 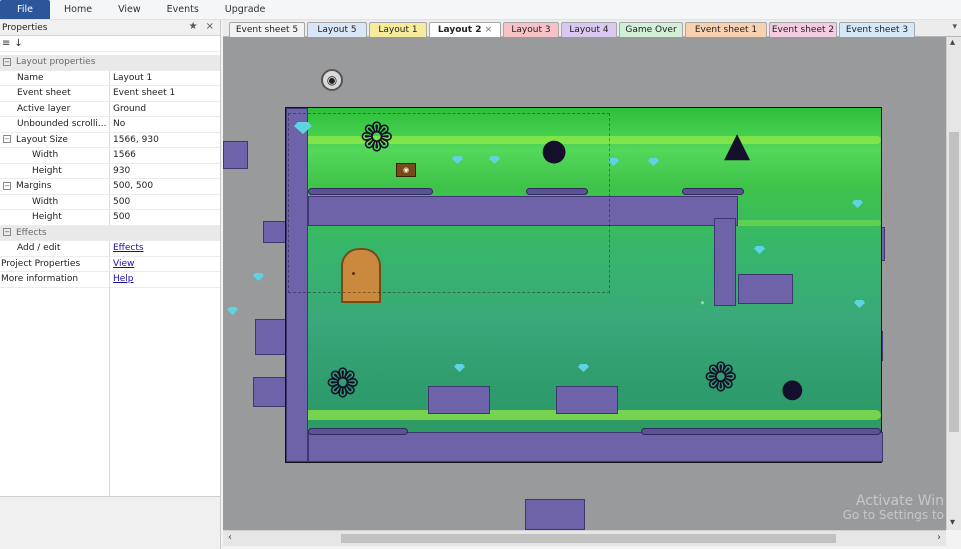 What do you see at coordinates (128, 248) in the screenshot?
I see `effects-link: Effects` at bounding box center [128, 248].